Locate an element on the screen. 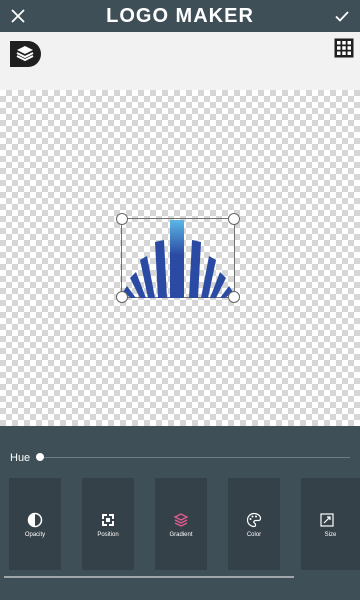 The height and width of the screenshot is (600, 360). tool-label: Size is located at coordinates (330, 535).